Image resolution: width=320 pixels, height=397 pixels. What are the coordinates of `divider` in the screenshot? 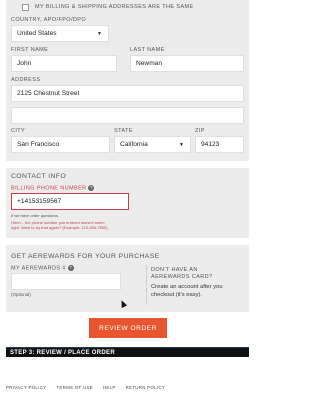 It's located at (146, 285).